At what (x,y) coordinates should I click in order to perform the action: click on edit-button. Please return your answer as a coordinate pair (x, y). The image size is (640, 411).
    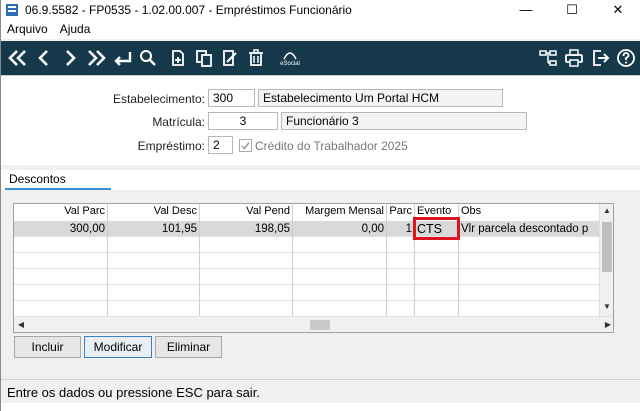
    Looking at the image, I should click on (230, 58).